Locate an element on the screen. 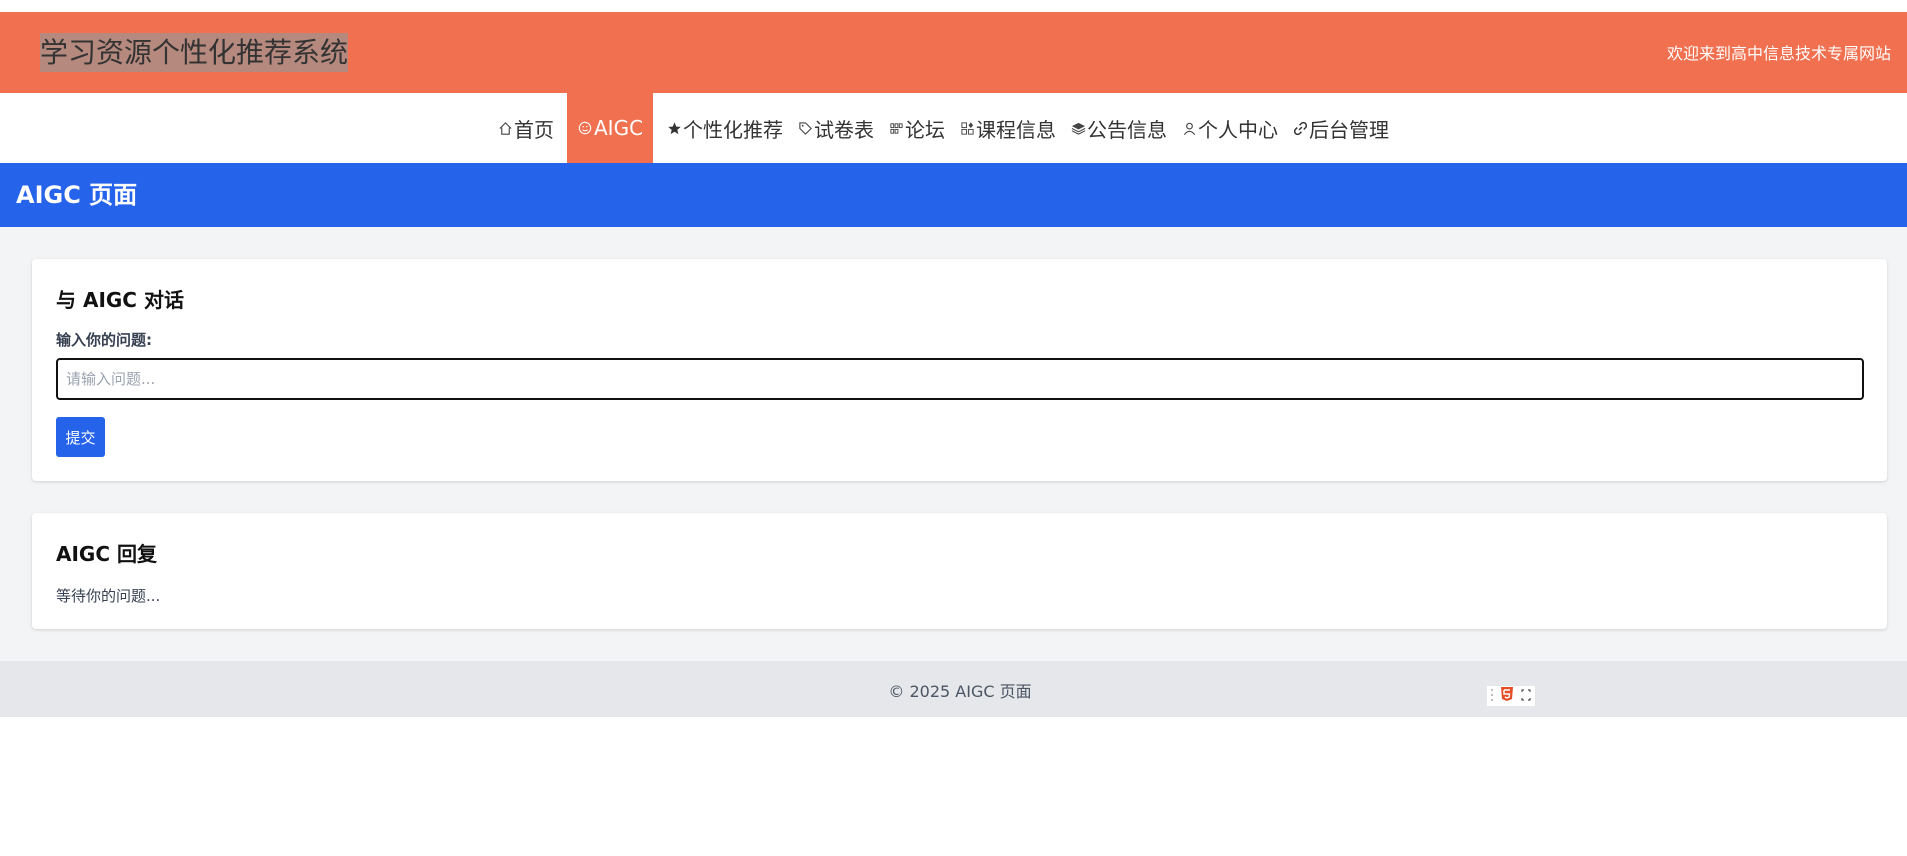  nav-item-admin: 后台管理 is located at coordinates (1340, 128).